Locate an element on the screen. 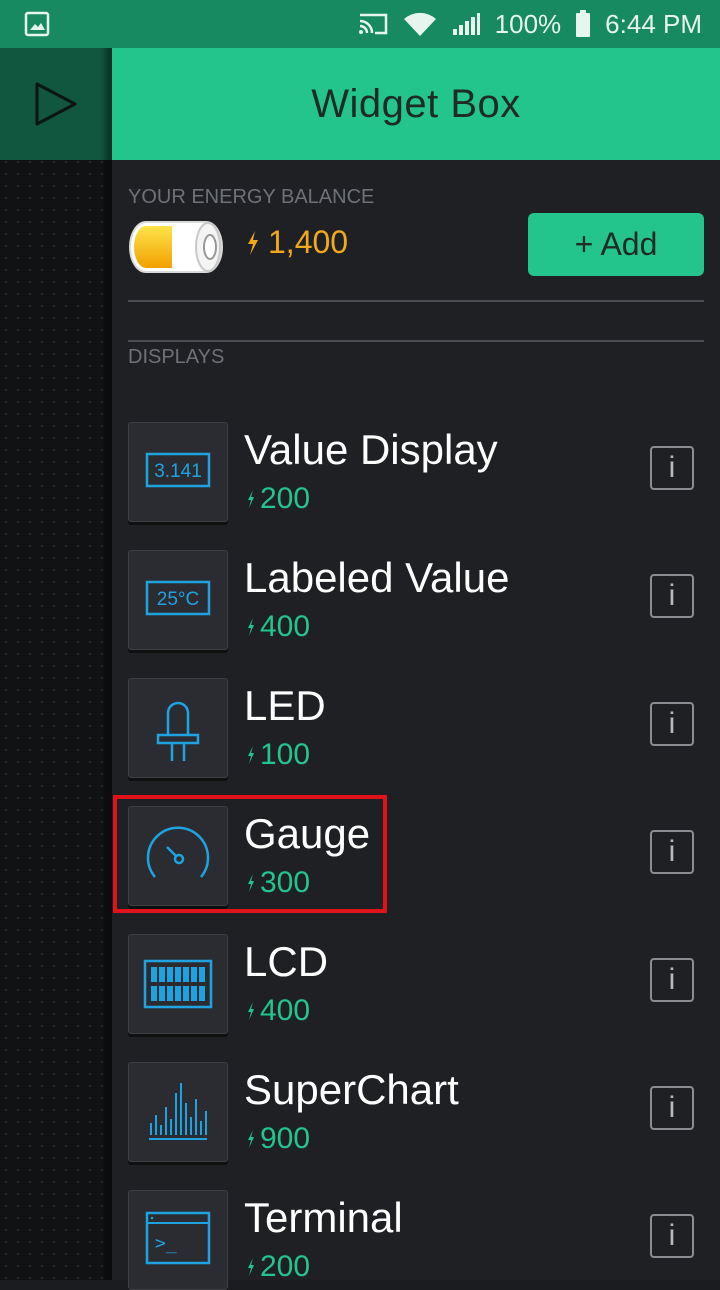  widget-name: SuperChart is located at coordinates (351, 1089).